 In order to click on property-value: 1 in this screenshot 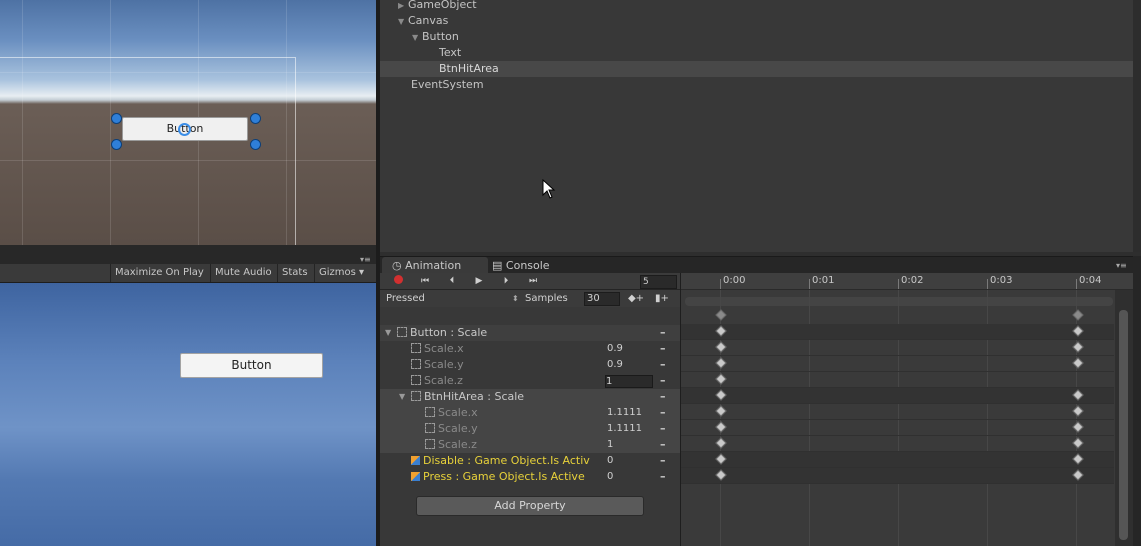, I will do `click(610, 445)`.